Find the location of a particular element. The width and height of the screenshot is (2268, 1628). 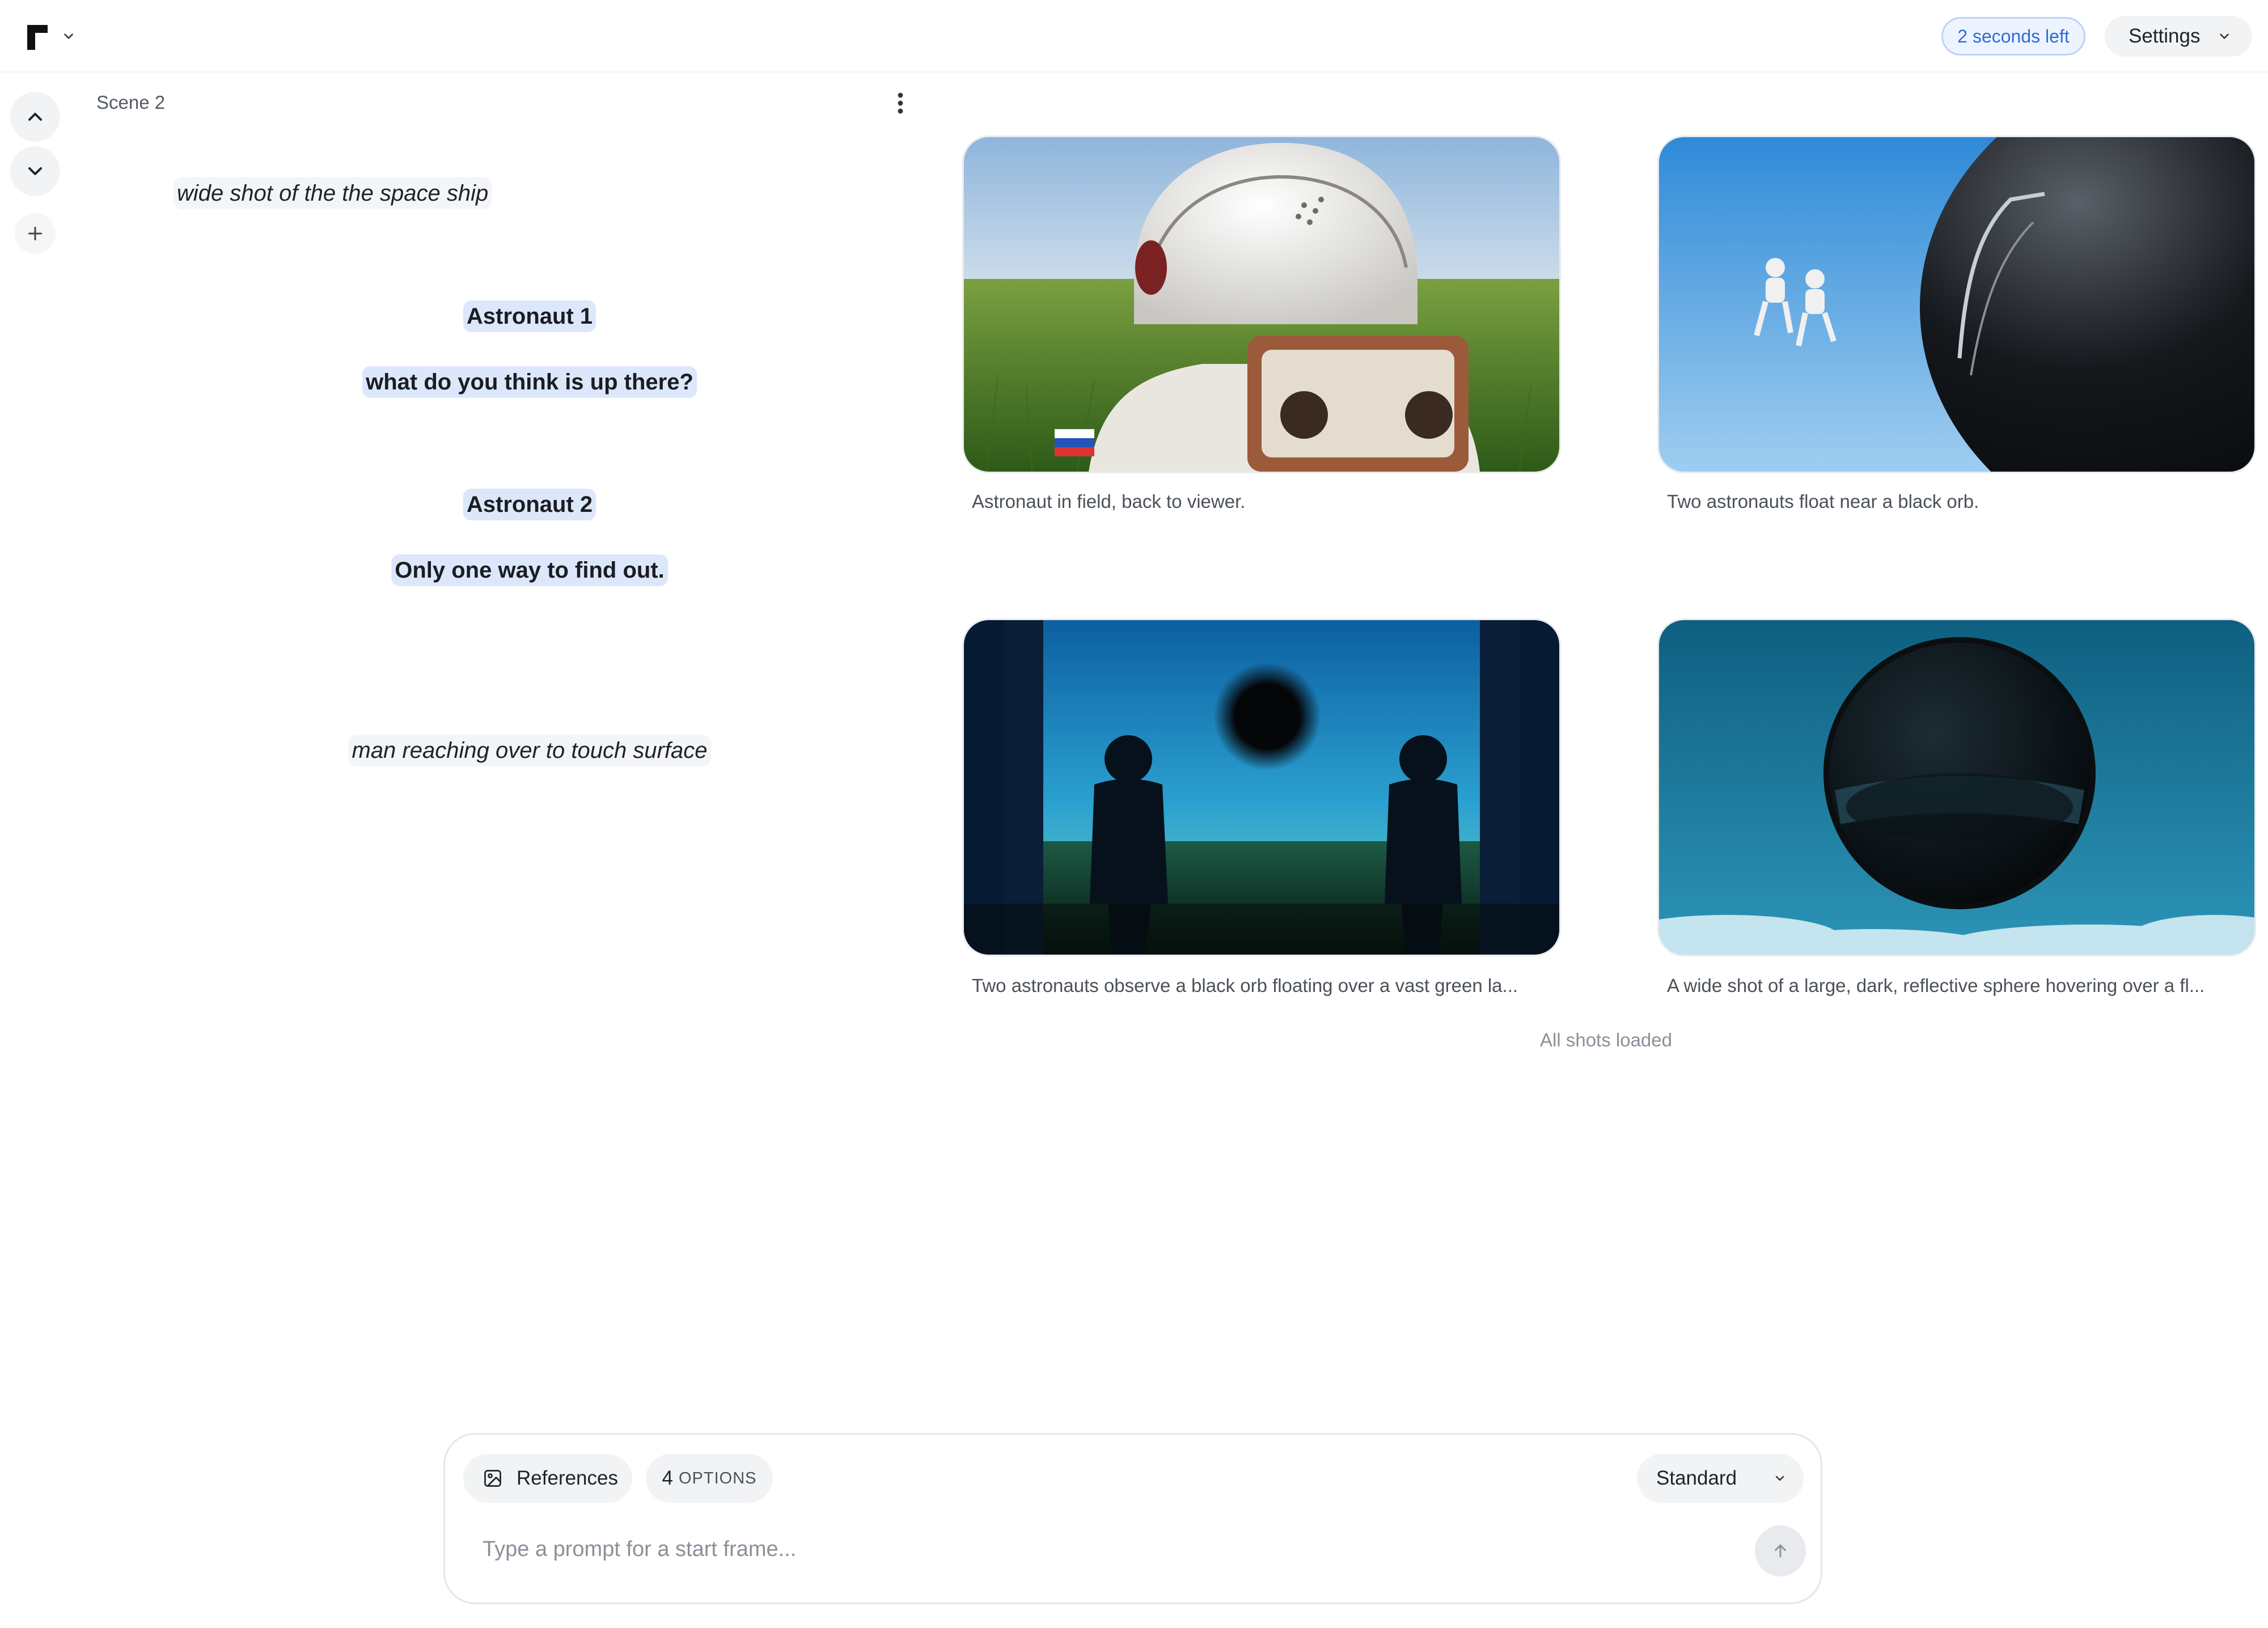

shot-caption: Astronaut in field, back to viewer. is located at coordinates (1109, 501).